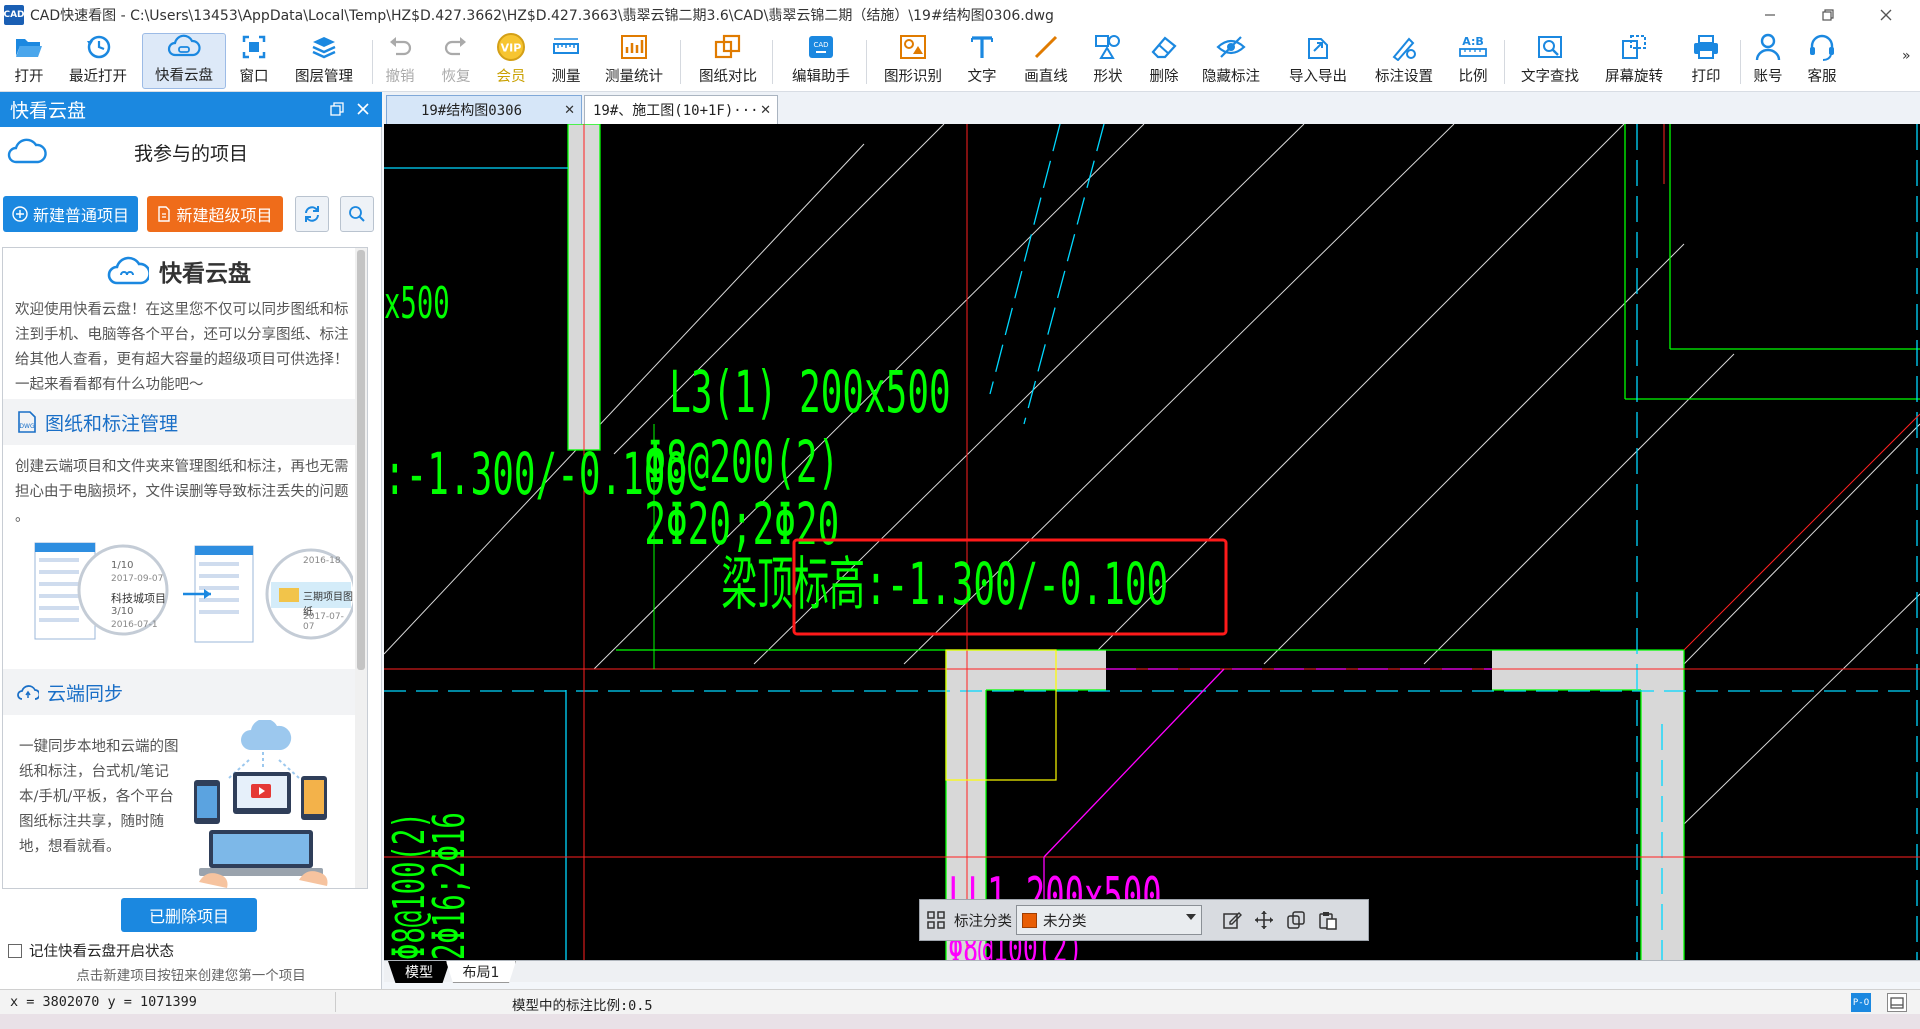 This screenshot has width=1920, height=1029. Describe the element at coordinates (137, 579) in the screenshot. I see `illus-left-date1: 2017-09-07` at that location.